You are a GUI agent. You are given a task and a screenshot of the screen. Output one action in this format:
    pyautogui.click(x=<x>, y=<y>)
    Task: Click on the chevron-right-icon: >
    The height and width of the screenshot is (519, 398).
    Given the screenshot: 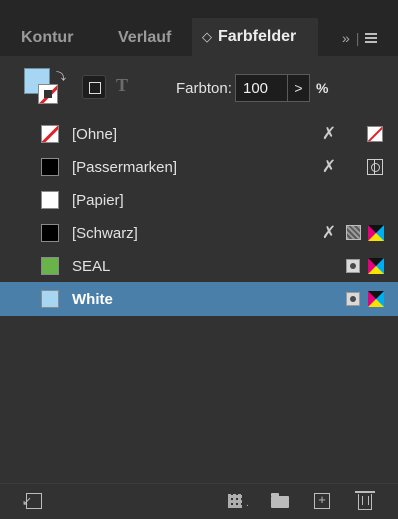 What is the action you would take?
    pyautogui.click(x=298, y=88)
    